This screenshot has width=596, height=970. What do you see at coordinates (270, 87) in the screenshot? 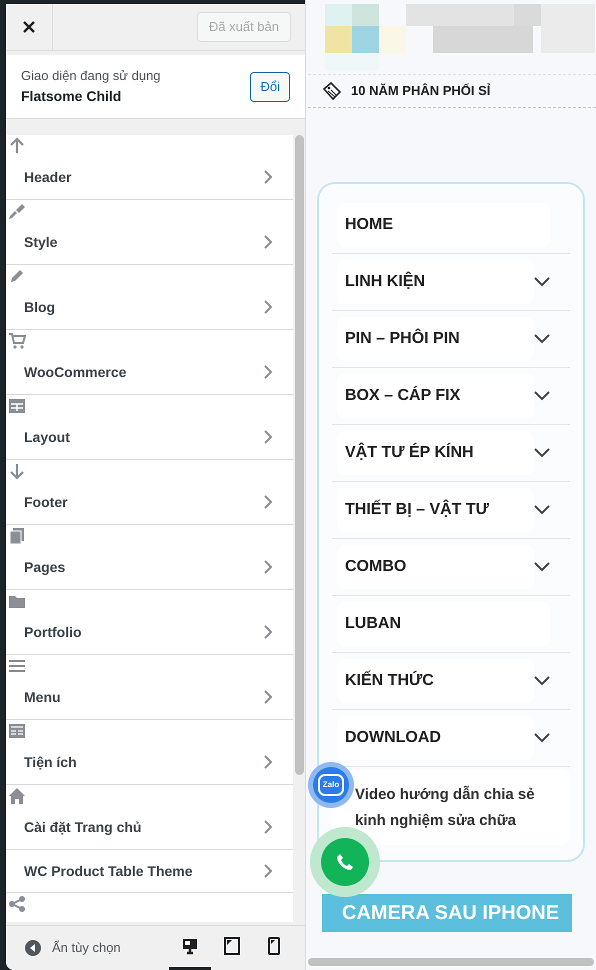
I see `change-theme-button: Đổi` at bounding box center [270, 87].